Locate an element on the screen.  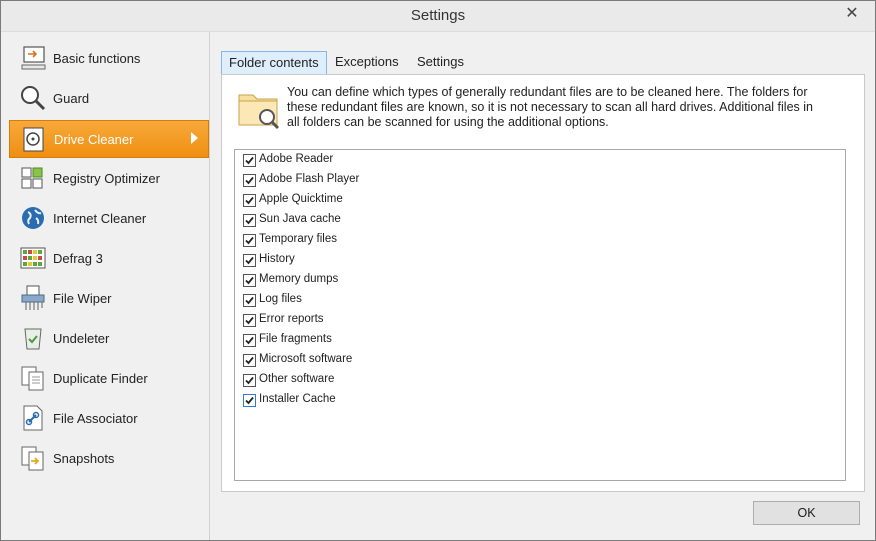
sidebar-item-undeleter: Undeleter is located at coordinates (108, 338).